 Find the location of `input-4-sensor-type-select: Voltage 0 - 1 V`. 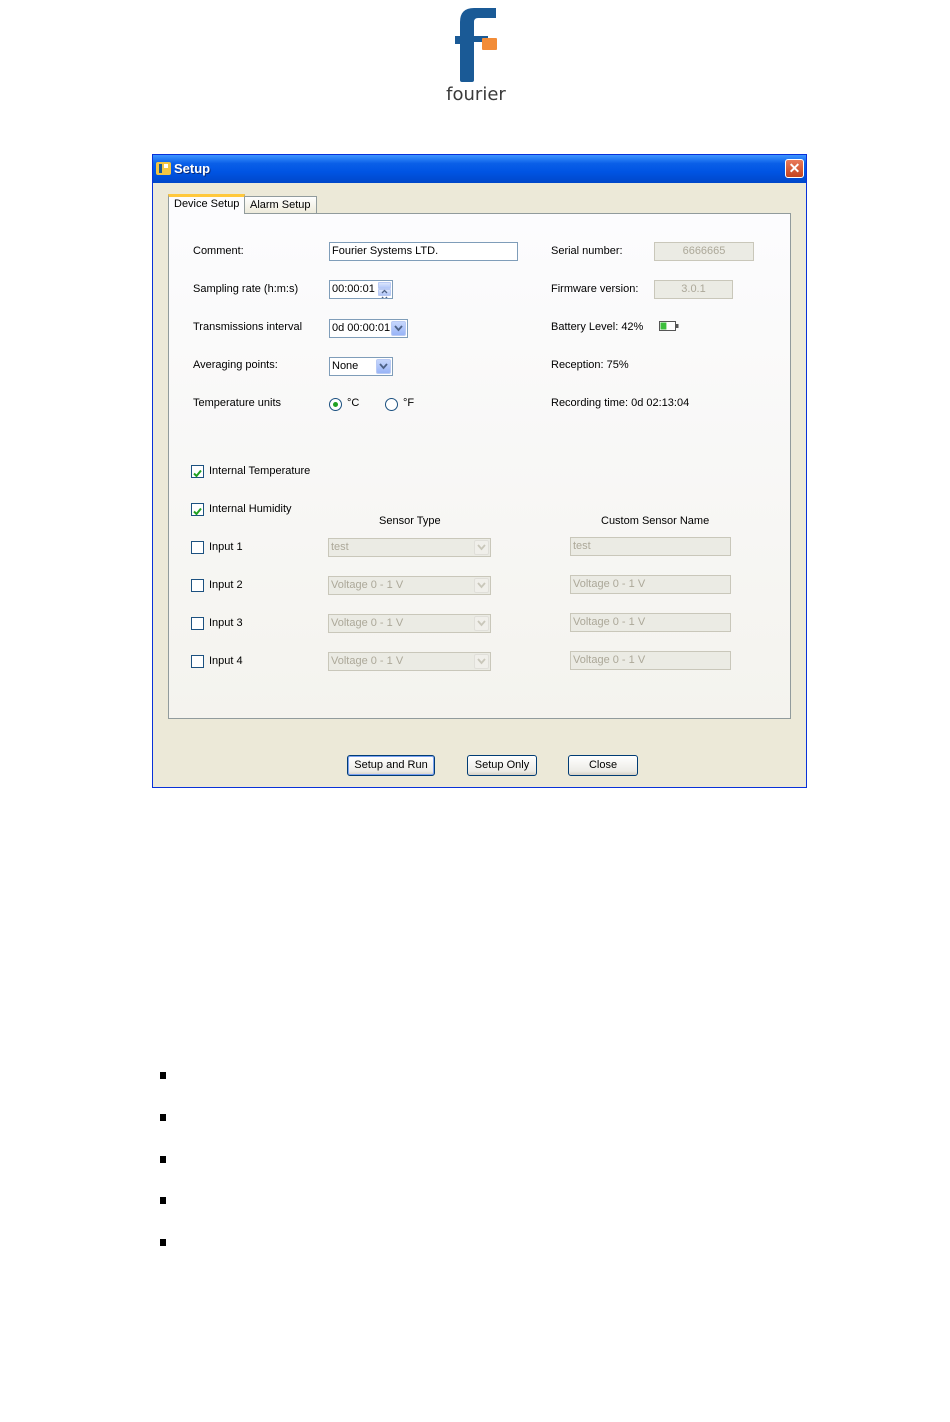

input-4-sensor-type-select: Voltage 0 - 1 V is located at coordinates (409, 661).